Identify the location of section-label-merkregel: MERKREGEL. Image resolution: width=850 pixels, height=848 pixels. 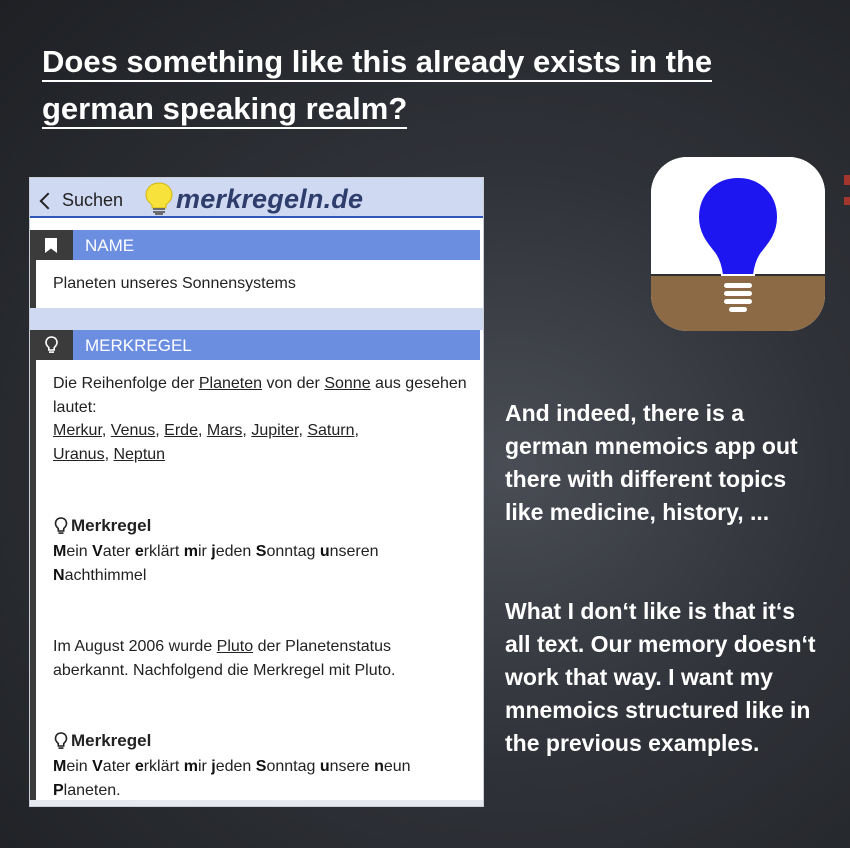
(138, 345).